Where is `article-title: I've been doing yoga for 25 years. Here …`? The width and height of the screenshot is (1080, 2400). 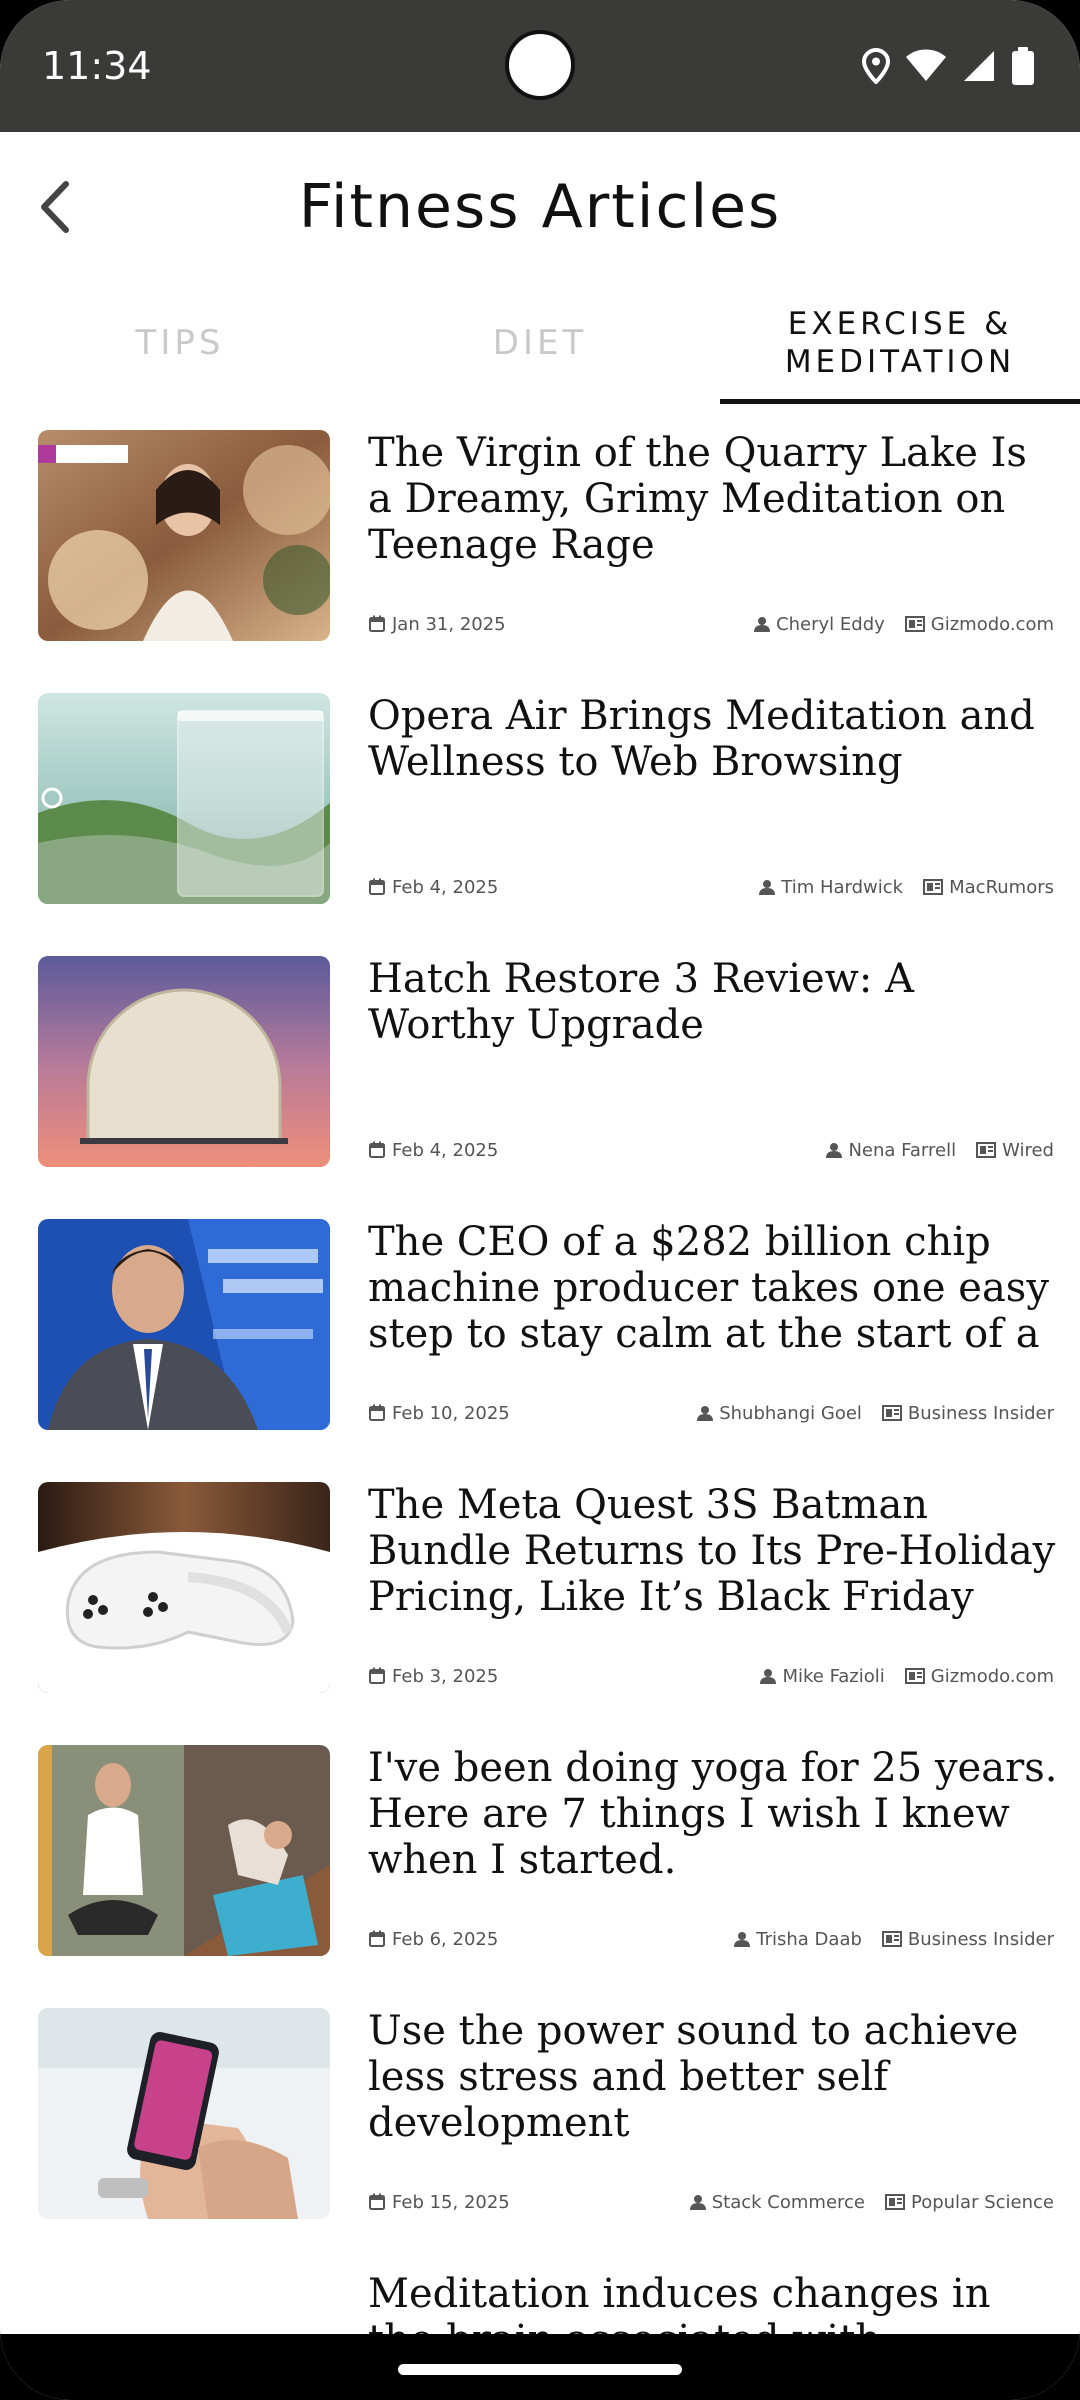
article-title: I've been doing yoga for 25 years. Here … is located at coordinates (713, 1814).